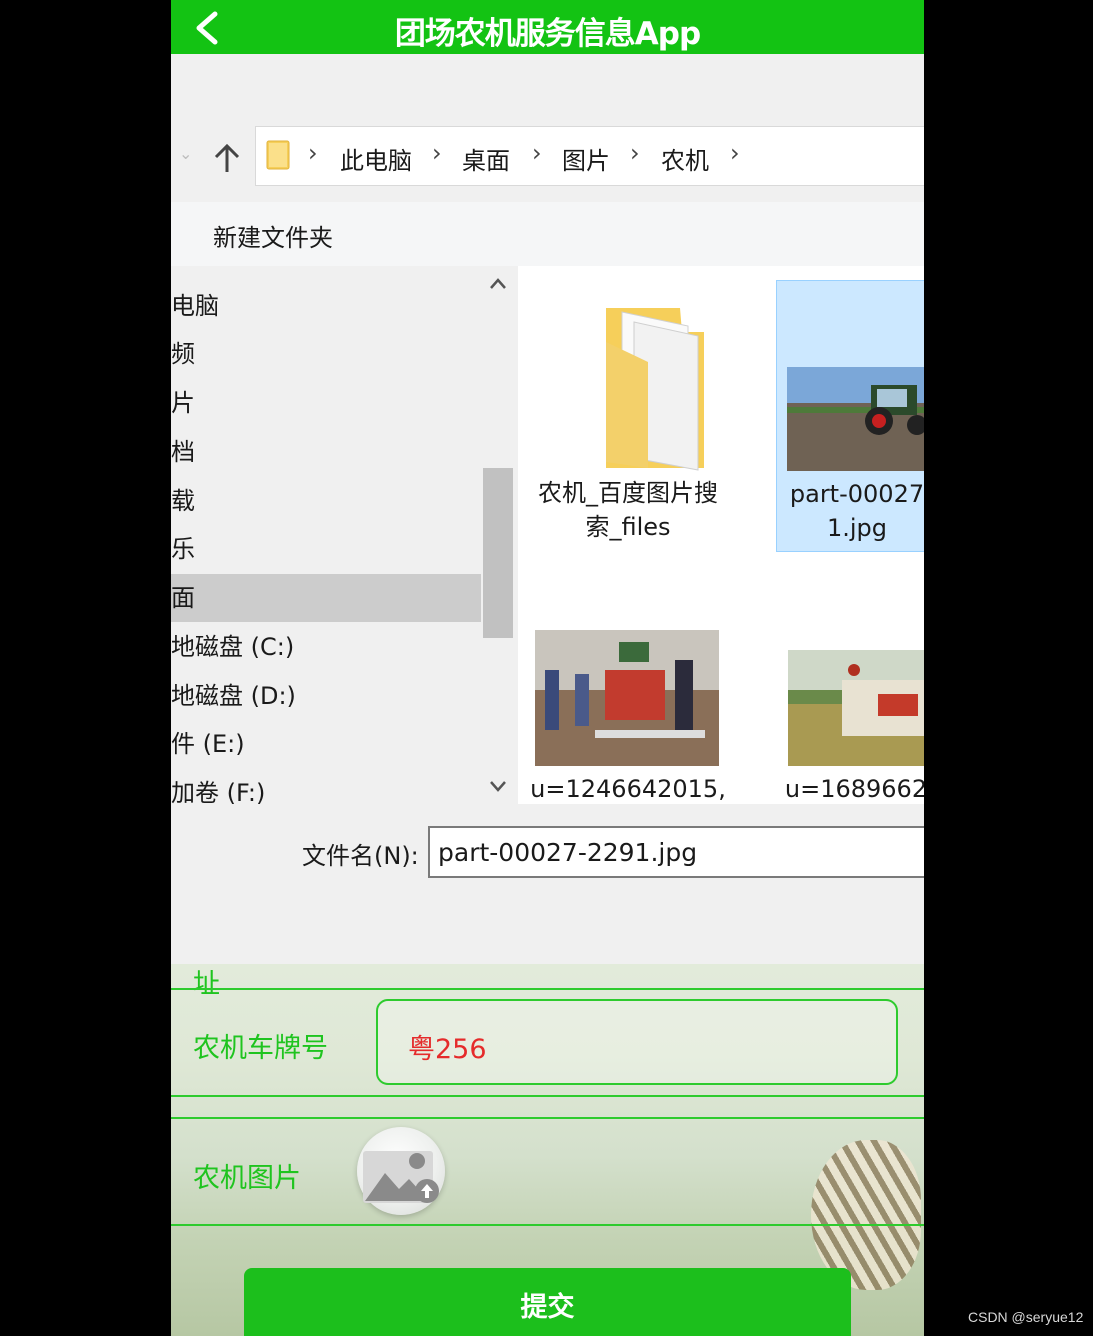  What do you see at coordinates (326, 696) in the screenshot?
I see `nav-item-drive-d: 地磁盘 (D:)` at bounding box center [326, 696].